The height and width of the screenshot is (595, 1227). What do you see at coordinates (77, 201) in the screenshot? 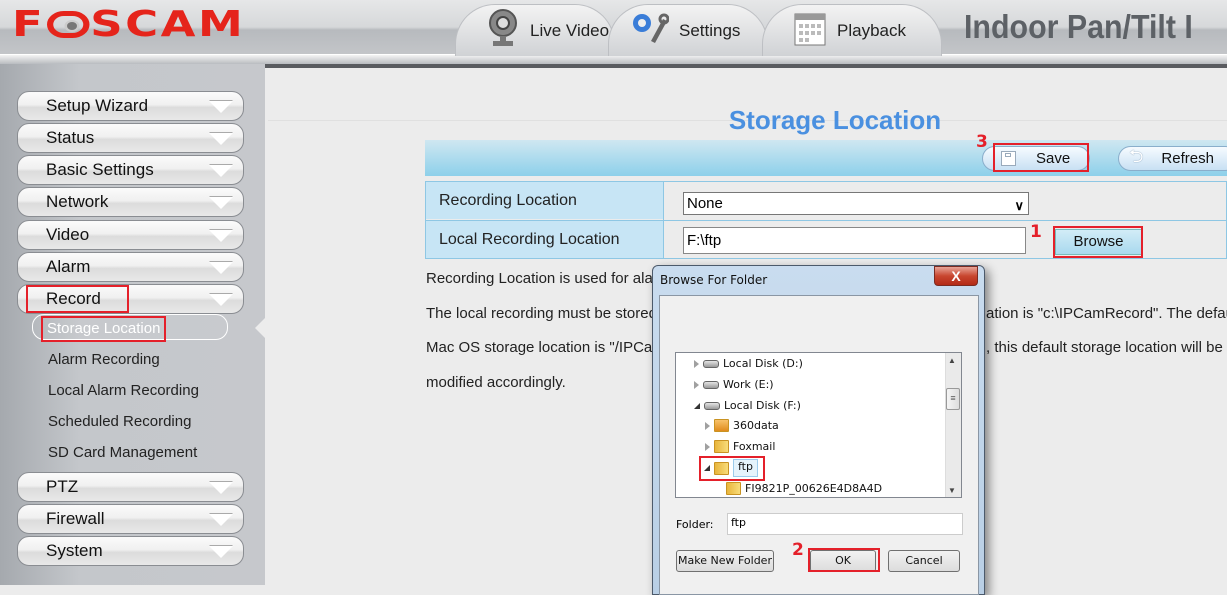
I see `menu-label: Network` at bounding box center [77, 201].